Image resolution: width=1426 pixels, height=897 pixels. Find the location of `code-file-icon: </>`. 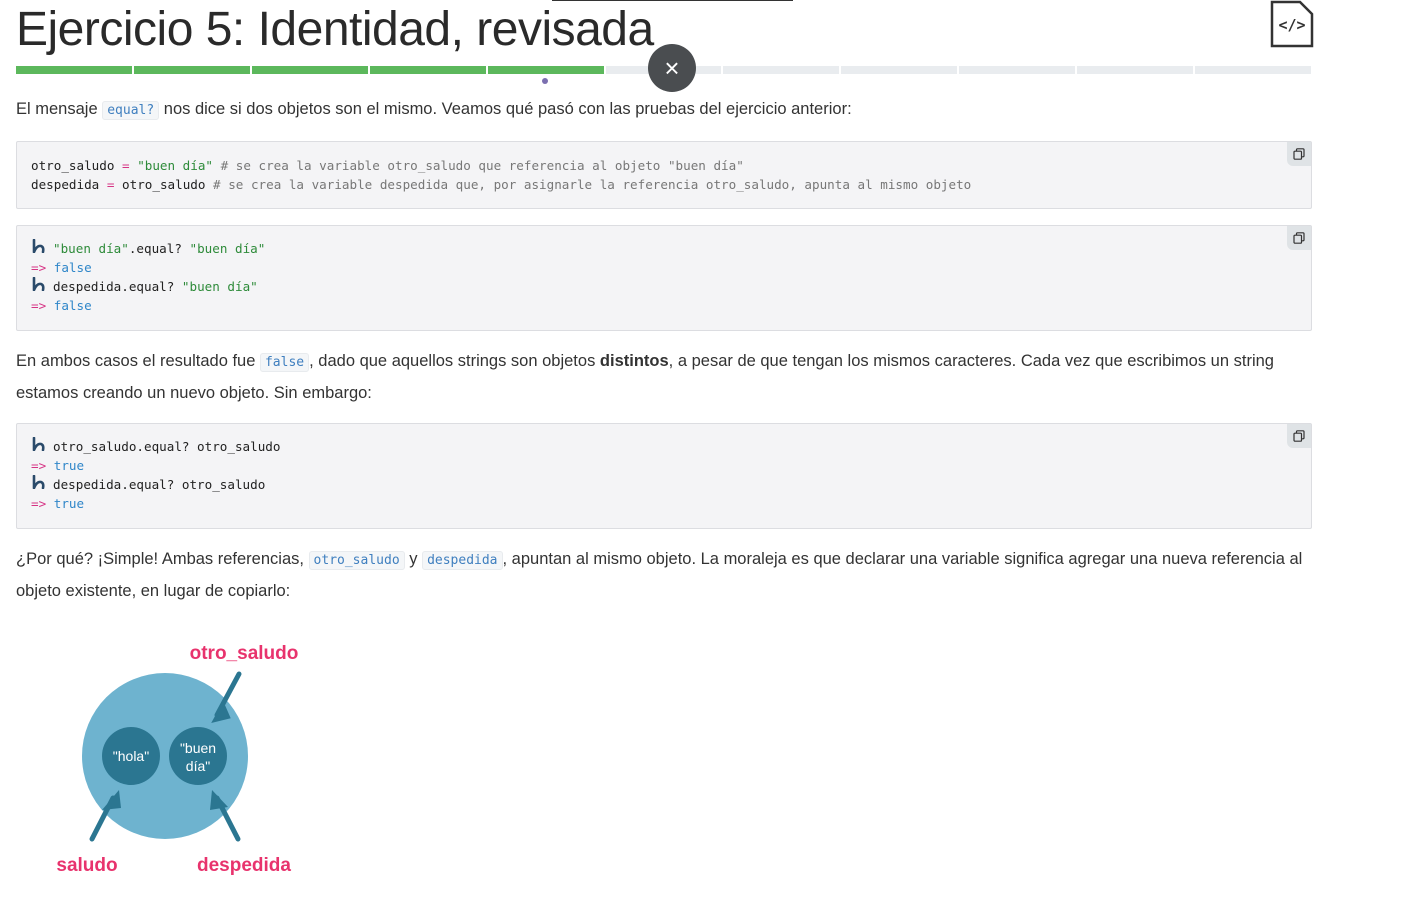

code-file-icon: </> is located at coordinates (1291, 24).